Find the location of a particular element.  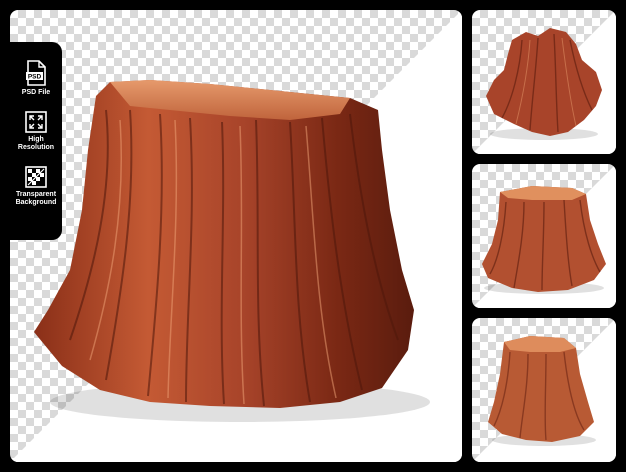

badge-label-psd: PSD File is located at coordinates (36, 92).